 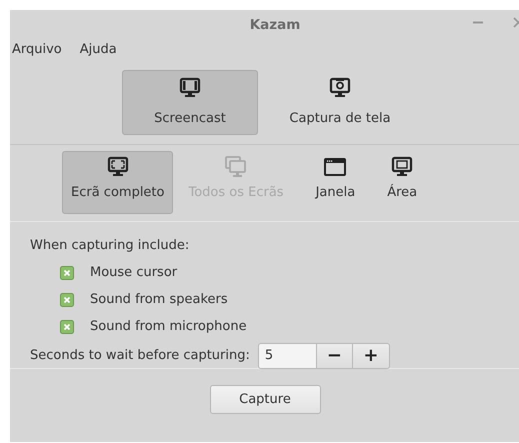 What do you see at coordinates (402, 182) in the screenshot?
I see `source-tab: Área` at bounding box center [402, 182].